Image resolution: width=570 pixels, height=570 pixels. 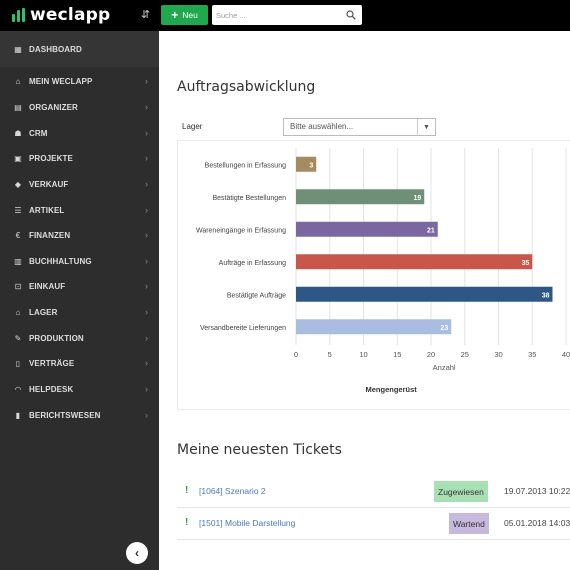 What do you see at coordinates (417, 198) in the screenshot?
I see `bar-value-label: 19` at bounding box center [417, 198].